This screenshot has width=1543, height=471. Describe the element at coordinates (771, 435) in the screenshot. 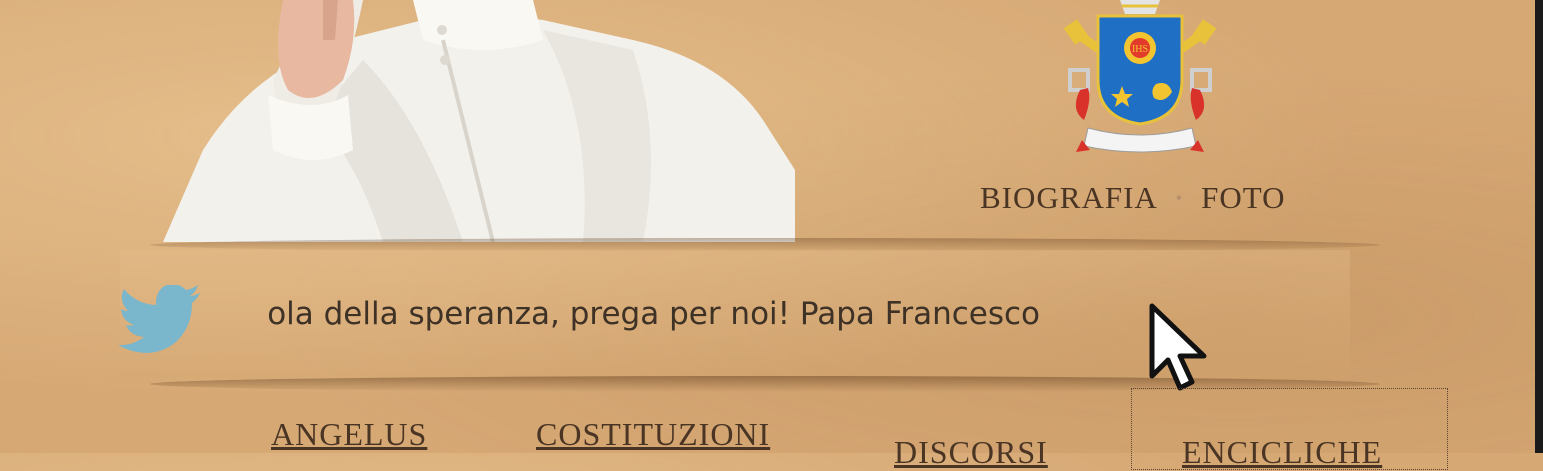

I see `main-nav: ANGELUS COSTITUZIONI DISCORSI ENCICLICHE` at that location.